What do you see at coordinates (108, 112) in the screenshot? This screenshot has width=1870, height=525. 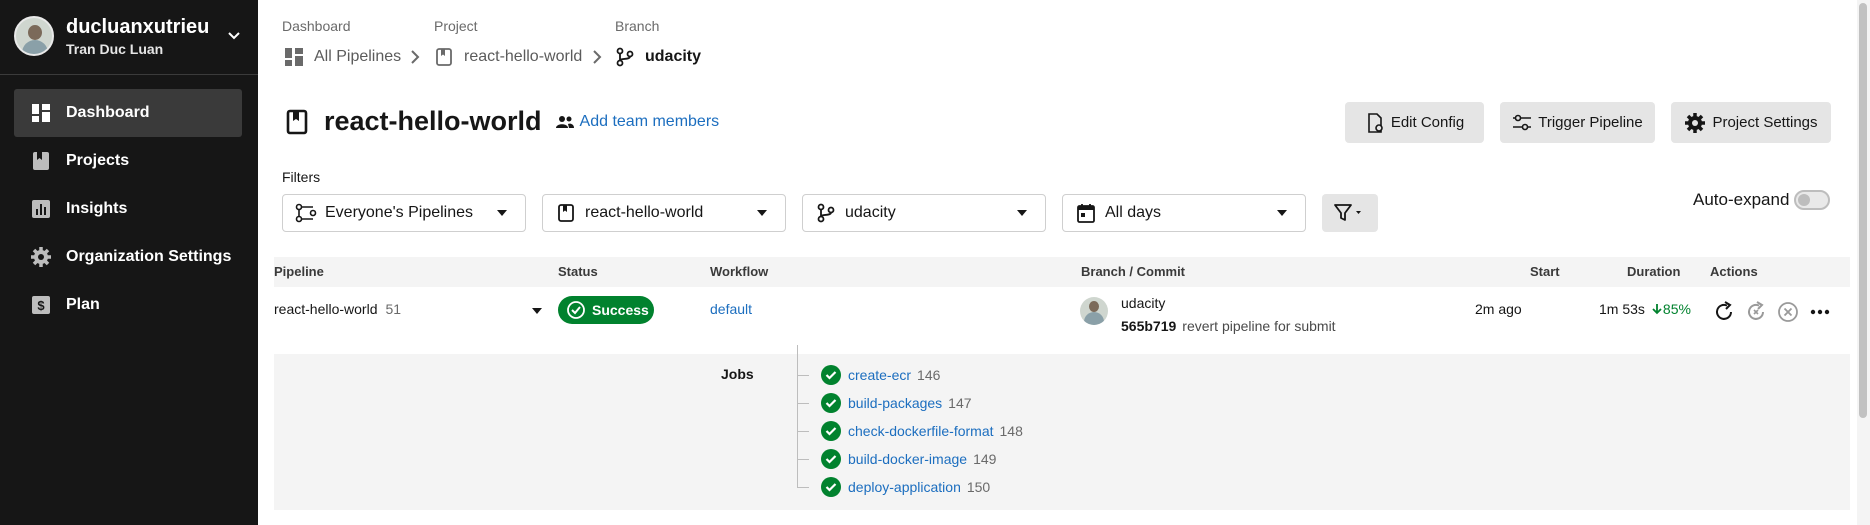 I see `sidebar-item-label: Dashboard` at bounding box center [108, 112].